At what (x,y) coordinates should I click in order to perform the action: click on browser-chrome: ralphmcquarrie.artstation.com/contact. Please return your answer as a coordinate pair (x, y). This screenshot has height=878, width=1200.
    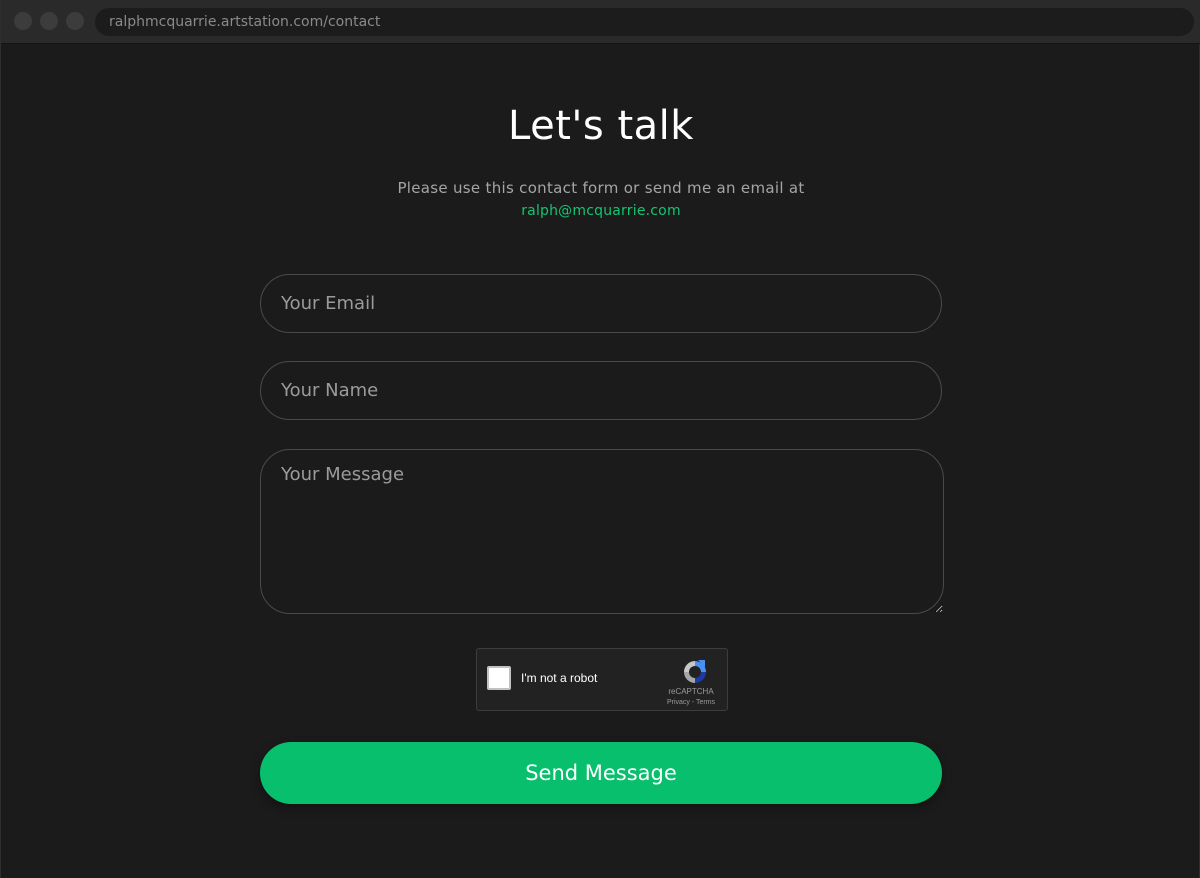
    Looking at the image, I should click on (600, 22).